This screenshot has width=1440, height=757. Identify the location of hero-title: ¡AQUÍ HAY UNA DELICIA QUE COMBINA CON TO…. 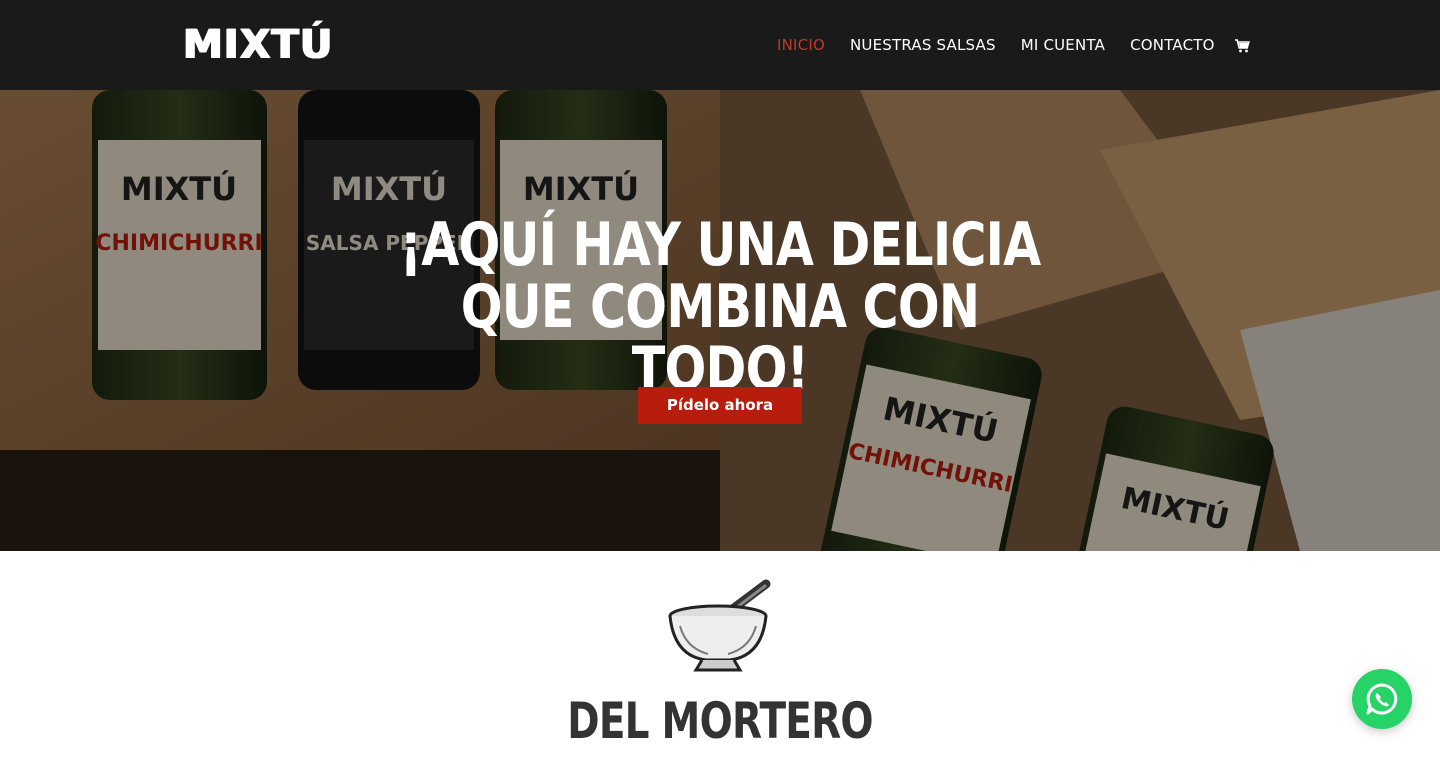
(720, 307).